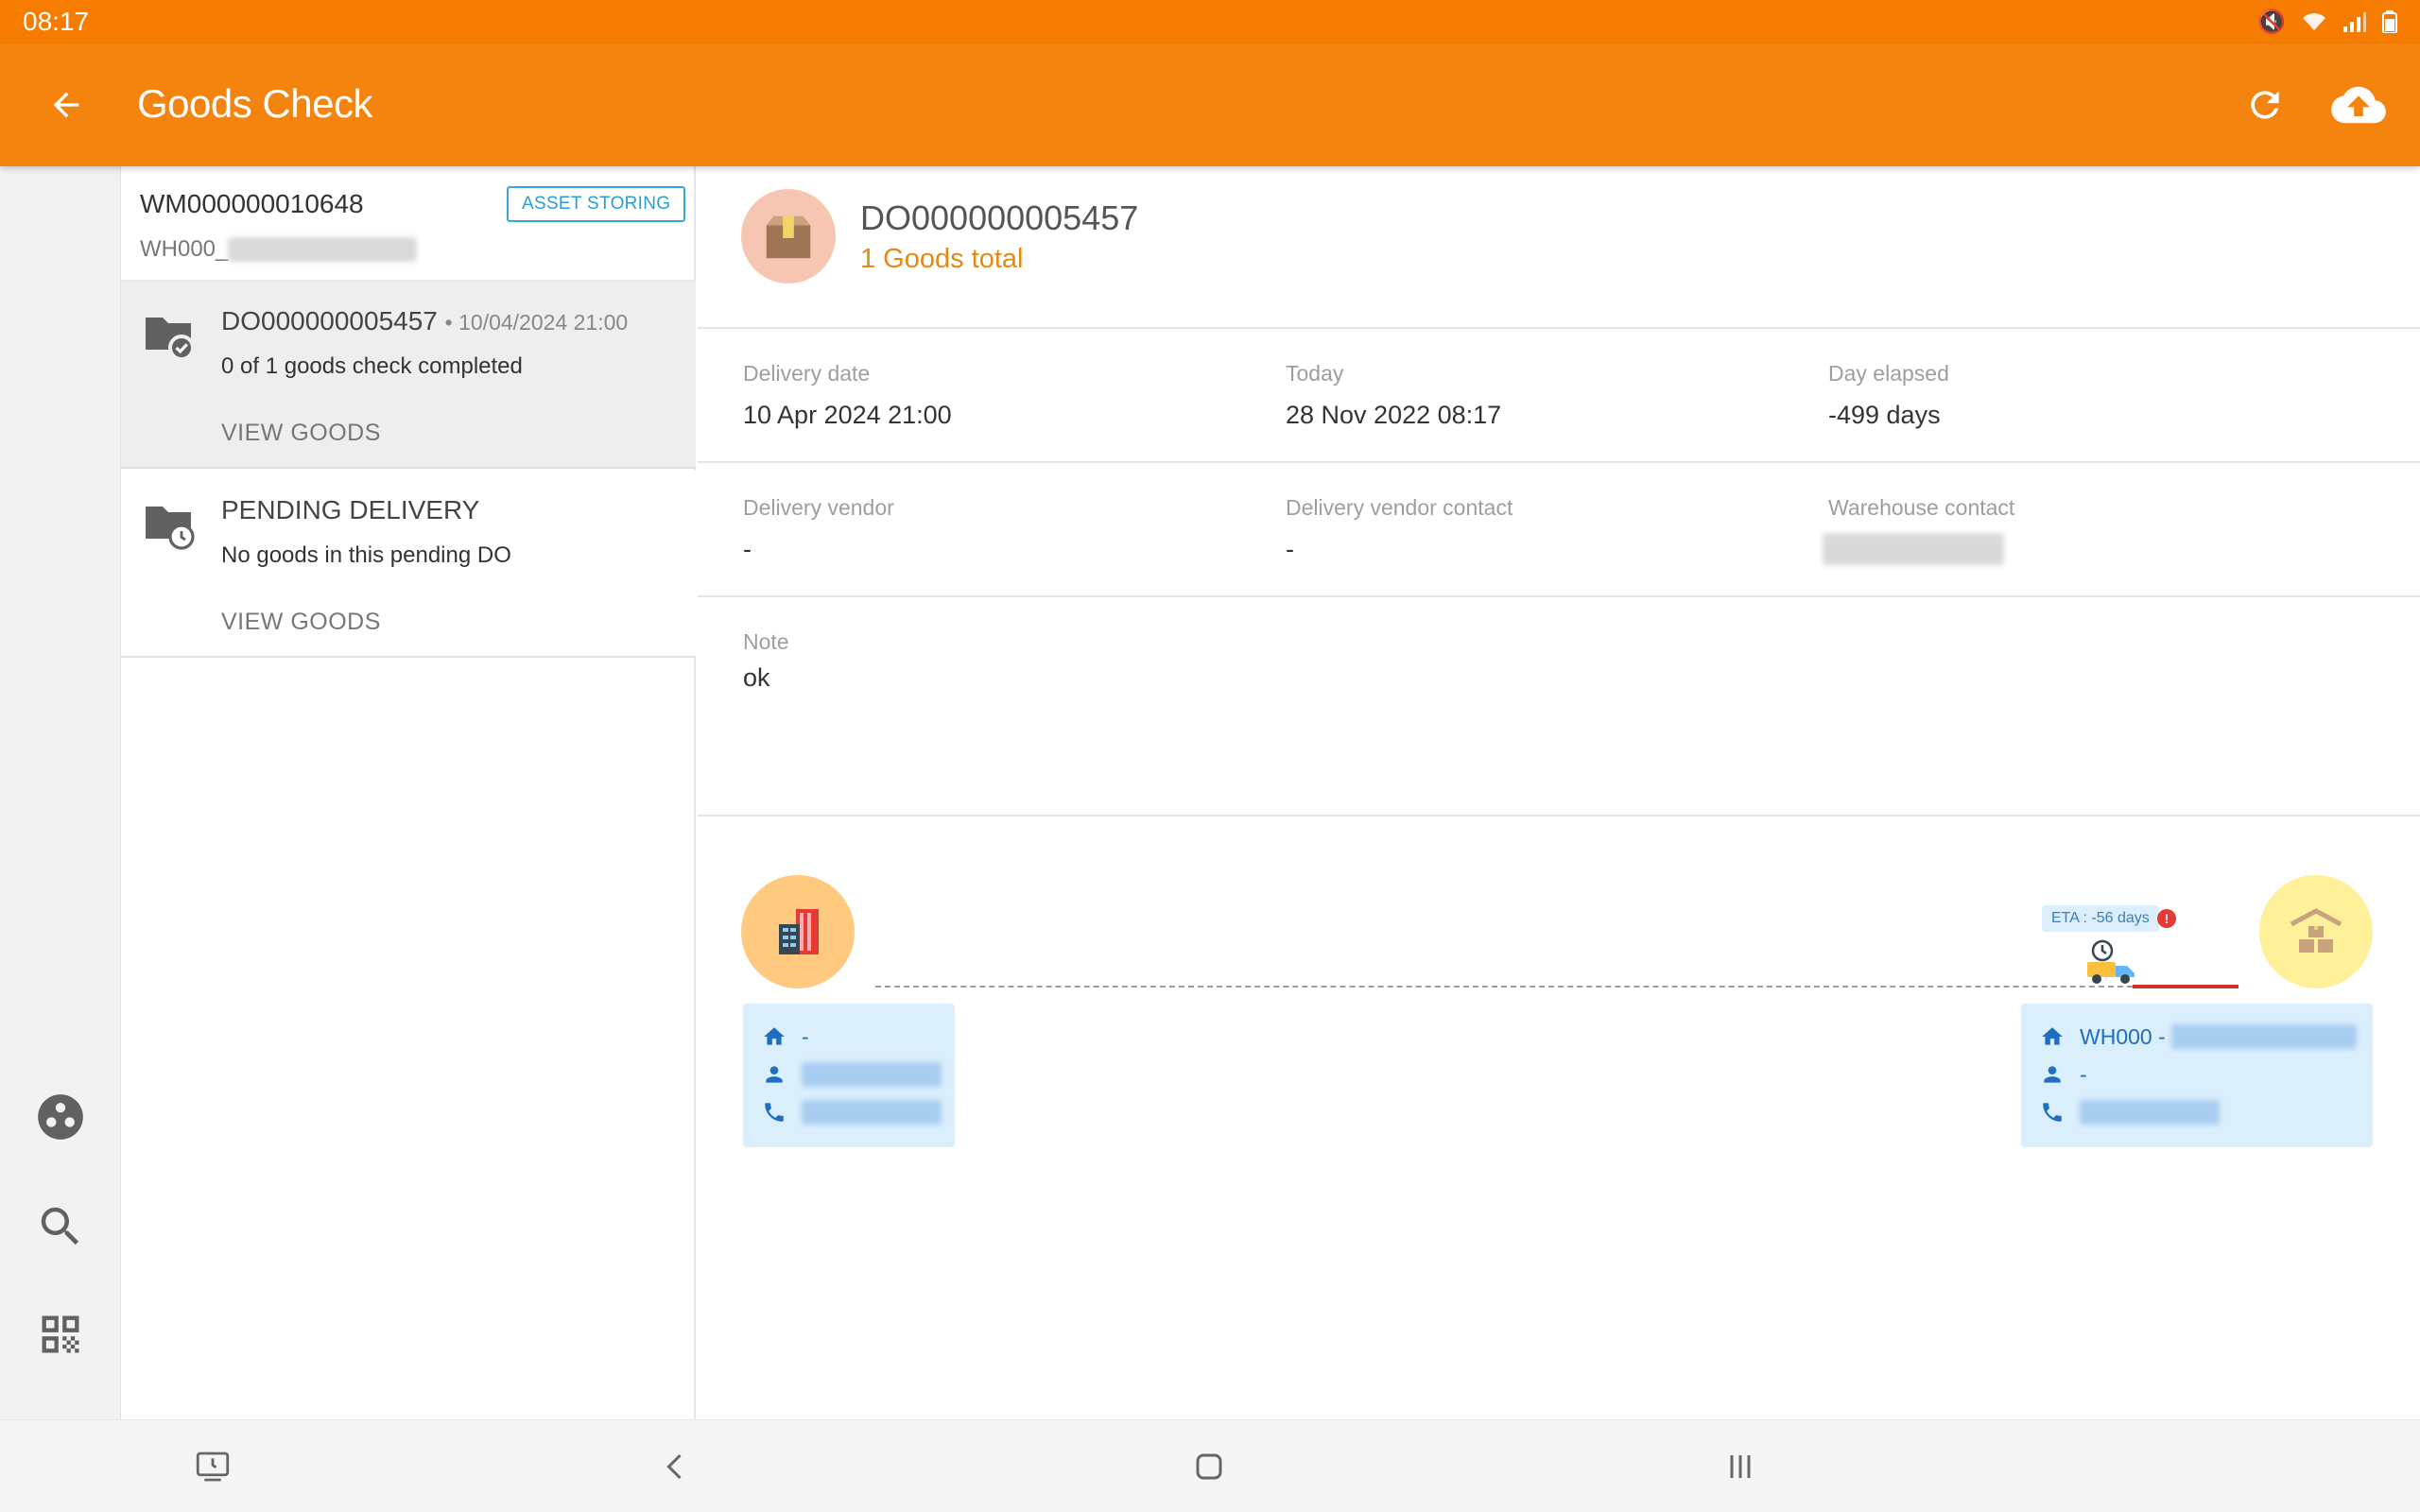 This screenshot has width=2420, height=1512. What do you see at coordinates (1922, 507) in the screenshot?
I see `warehouse-contact-label: Warehouse contact` at bounding box center [1922, 507].